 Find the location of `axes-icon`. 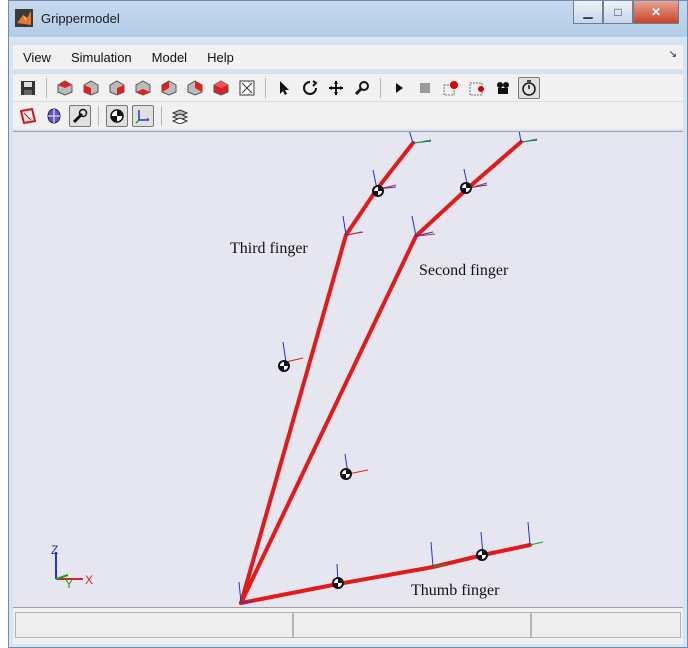

axes-icon is located at coordinates (142, 116).